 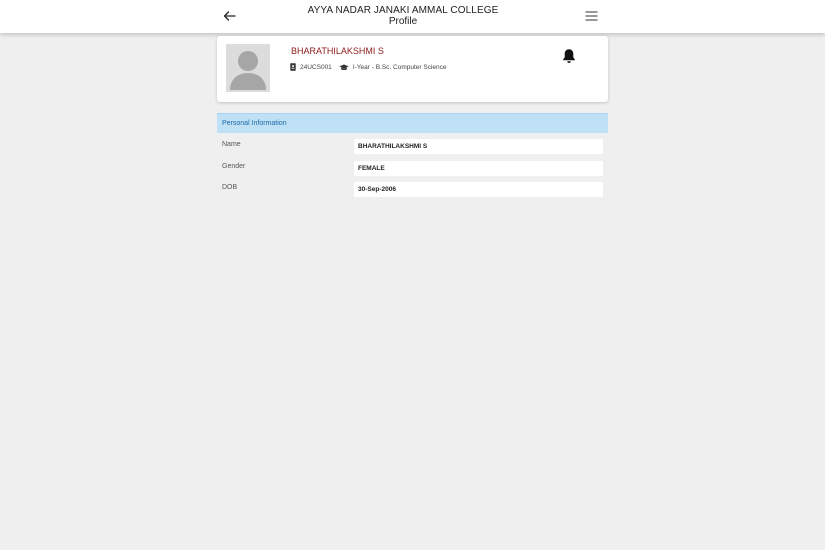 I want to click on arrow-left-icon, so click(x=229, y=16).